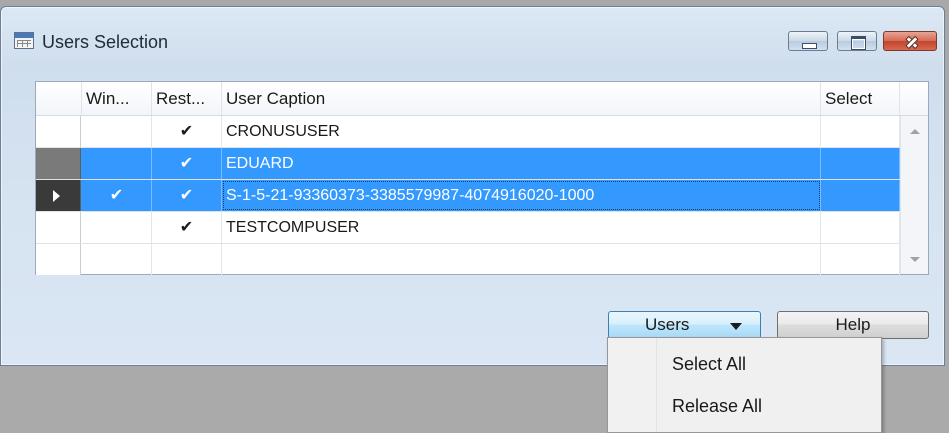 The image size is (949, 433). I want to click on menu-item-release-all: Release All, so click(717, 406).